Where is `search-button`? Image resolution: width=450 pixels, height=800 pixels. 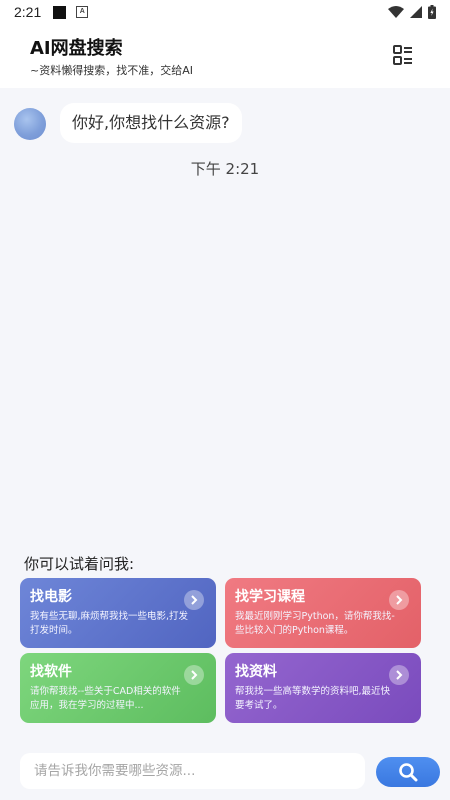 search-button is located at coordinates (408, 772).